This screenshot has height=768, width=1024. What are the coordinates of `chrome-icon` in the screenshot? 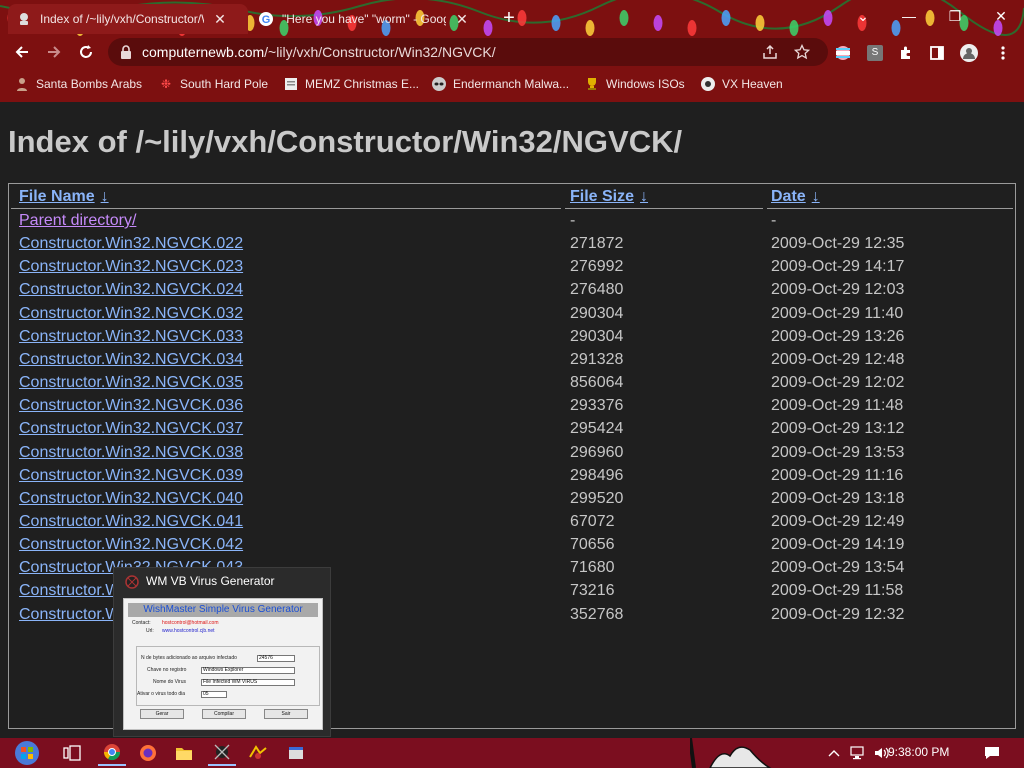 It's located at (112, 753).